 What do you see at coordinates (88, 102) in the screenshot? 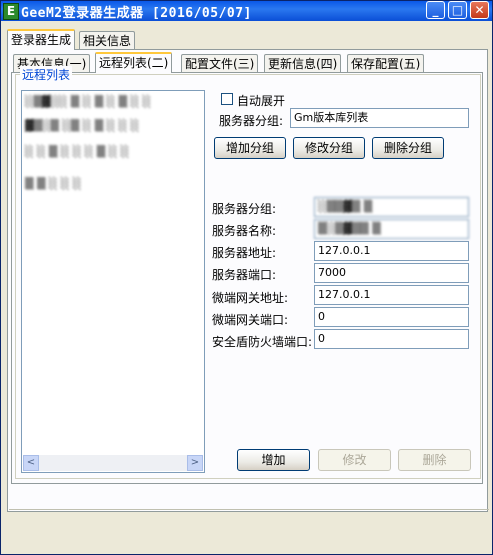
I see `list-item: ░▒▓░░ ▒ ░ ▒ ░ ▒ ░ ░` at bounding box center [88, 102].